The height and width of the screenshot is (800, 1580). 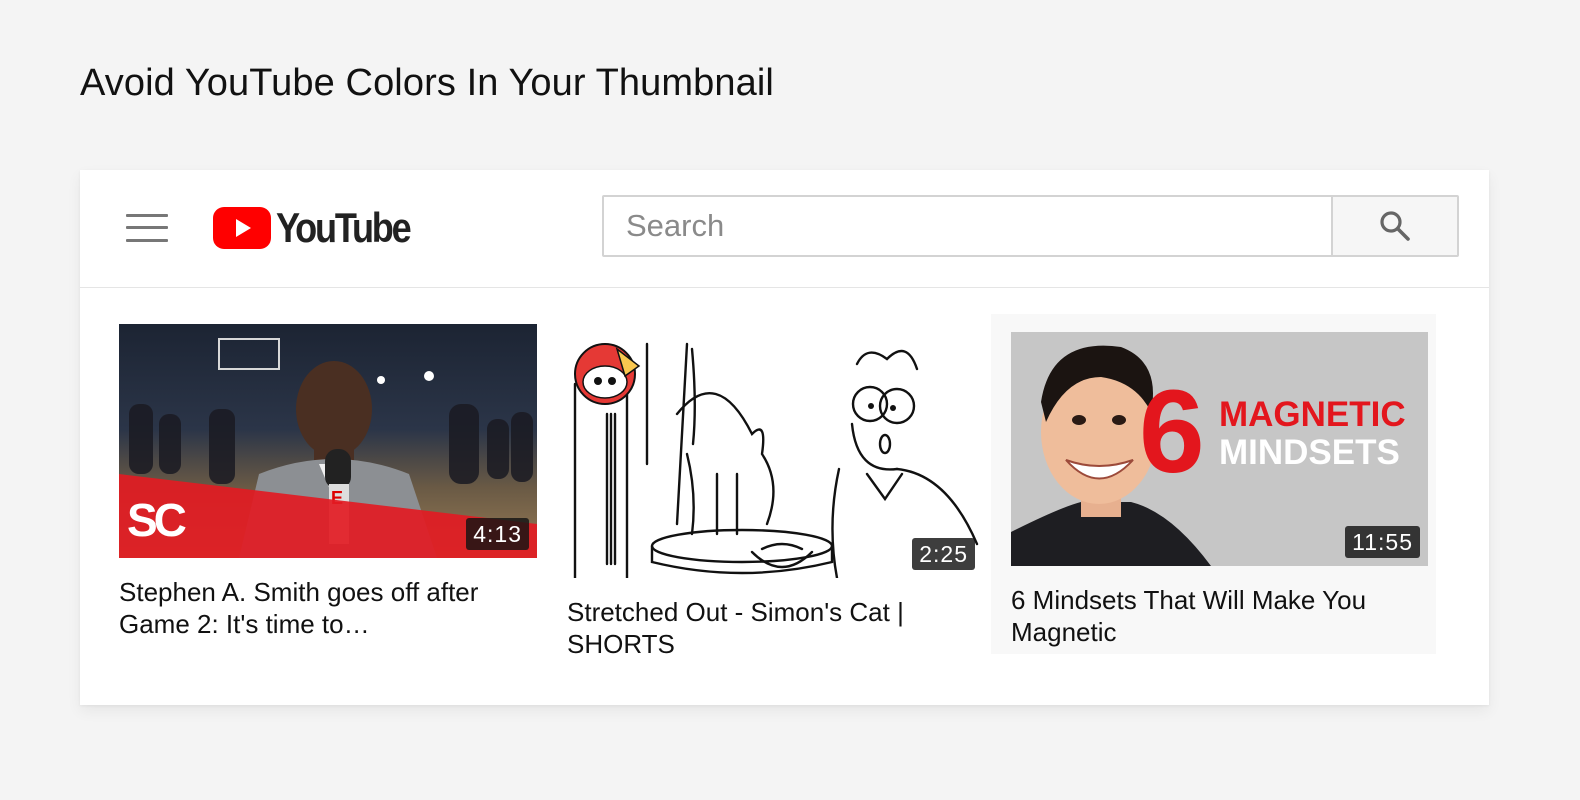 I want to click on video-title: Stretched Out - Simon's Cat | SHORTS, so click(x=762, y=628).